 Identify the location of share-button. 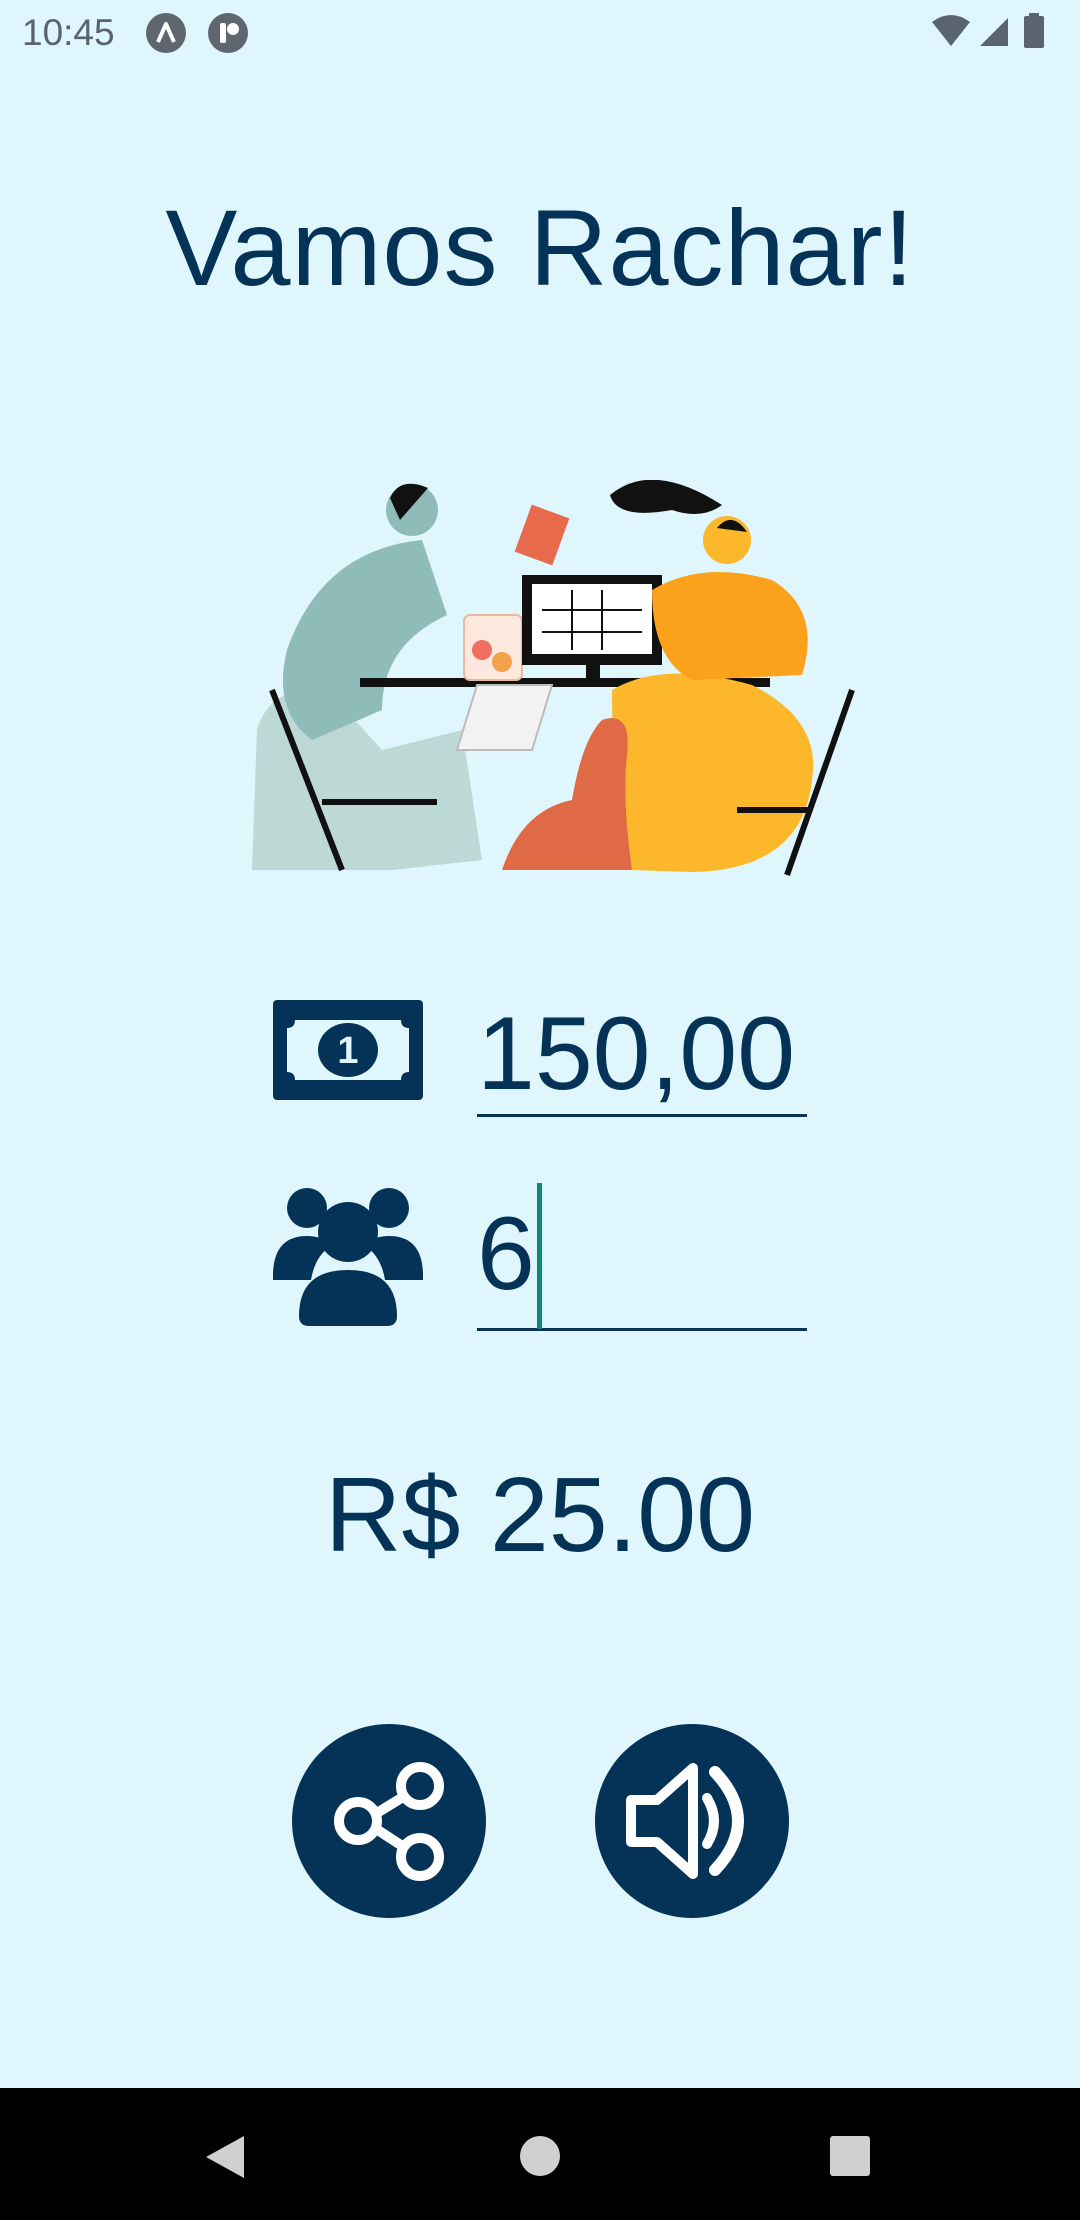
(389, 1821).